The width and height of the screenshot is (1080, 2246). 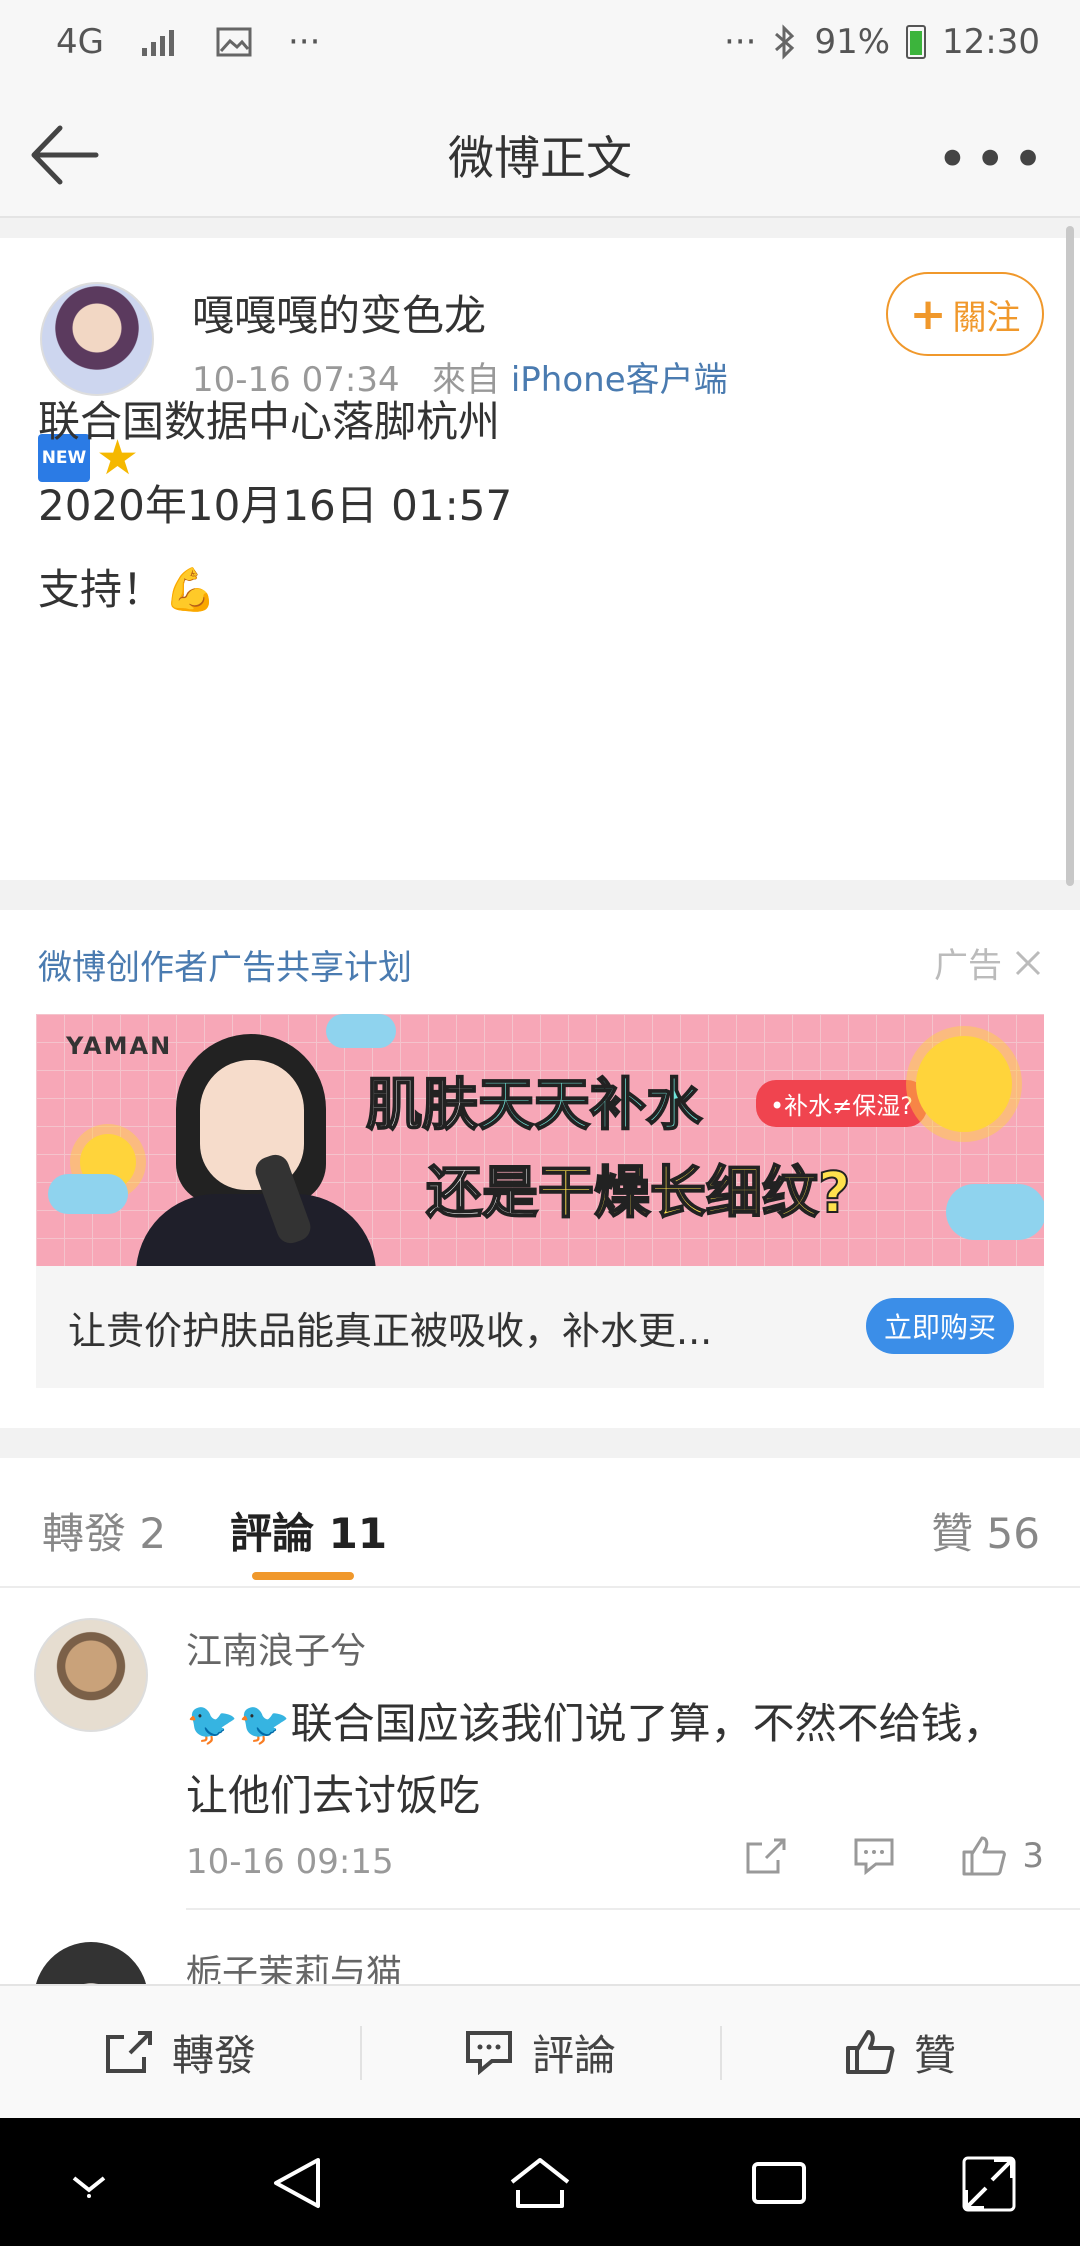 I want to click on follow-button: + 關注, so click(x=965, y=314).